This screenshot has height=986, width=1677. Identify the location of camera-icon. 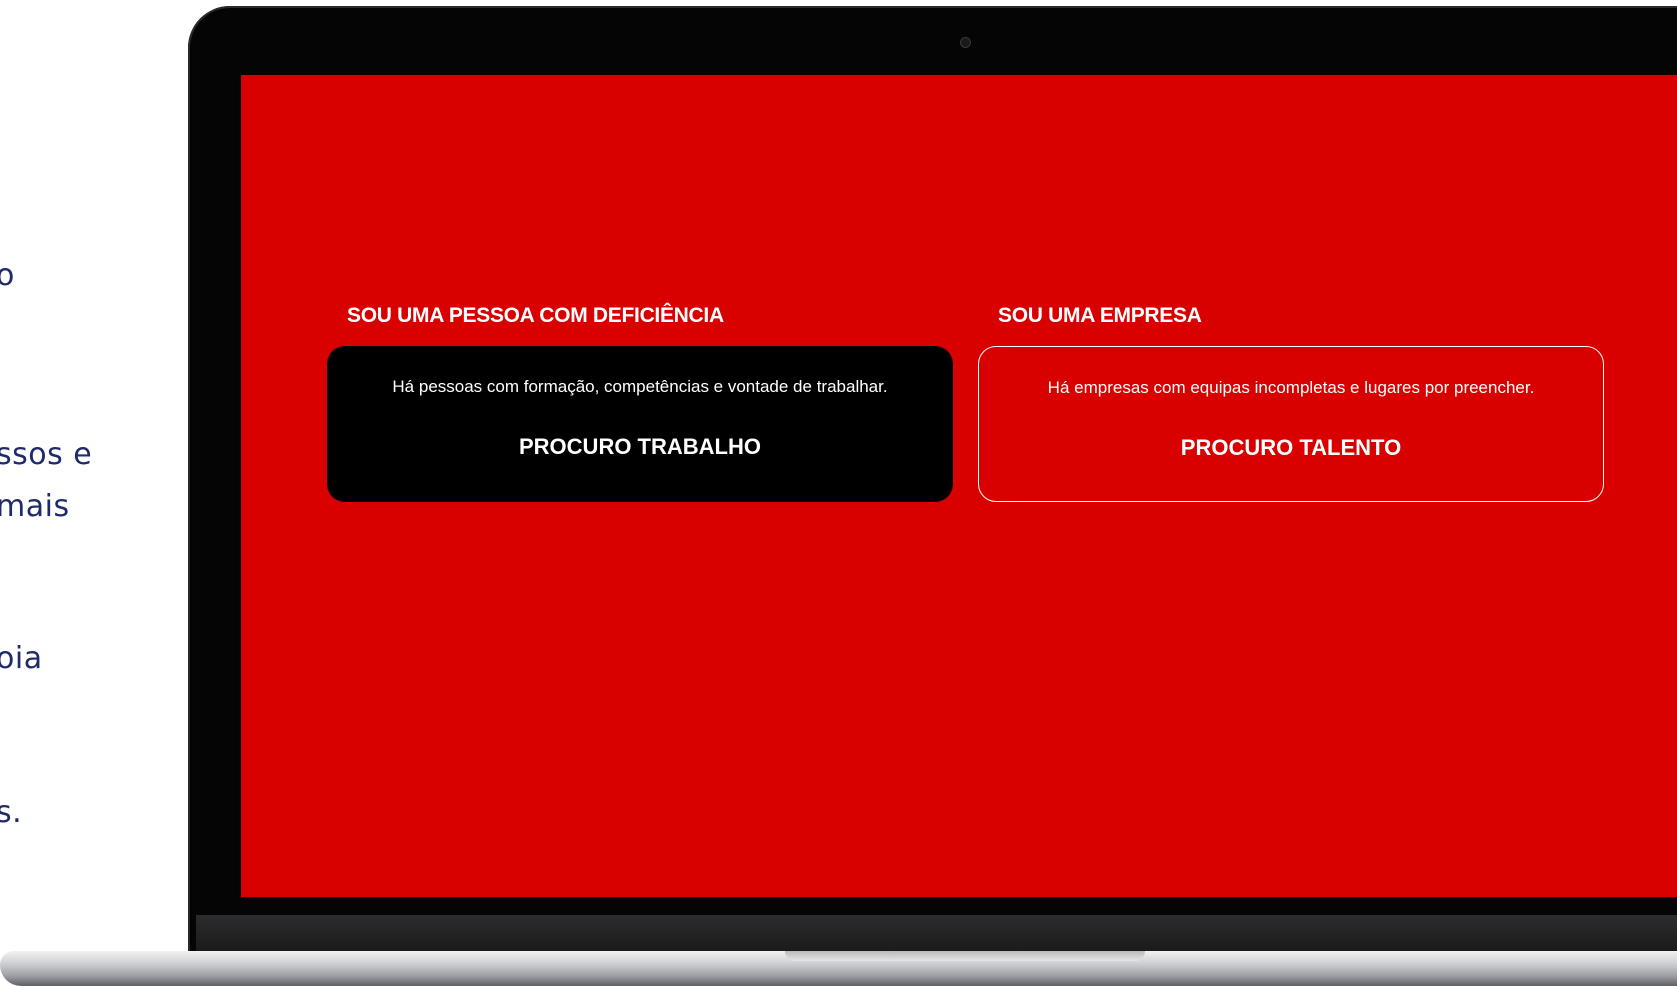
(965, 42).